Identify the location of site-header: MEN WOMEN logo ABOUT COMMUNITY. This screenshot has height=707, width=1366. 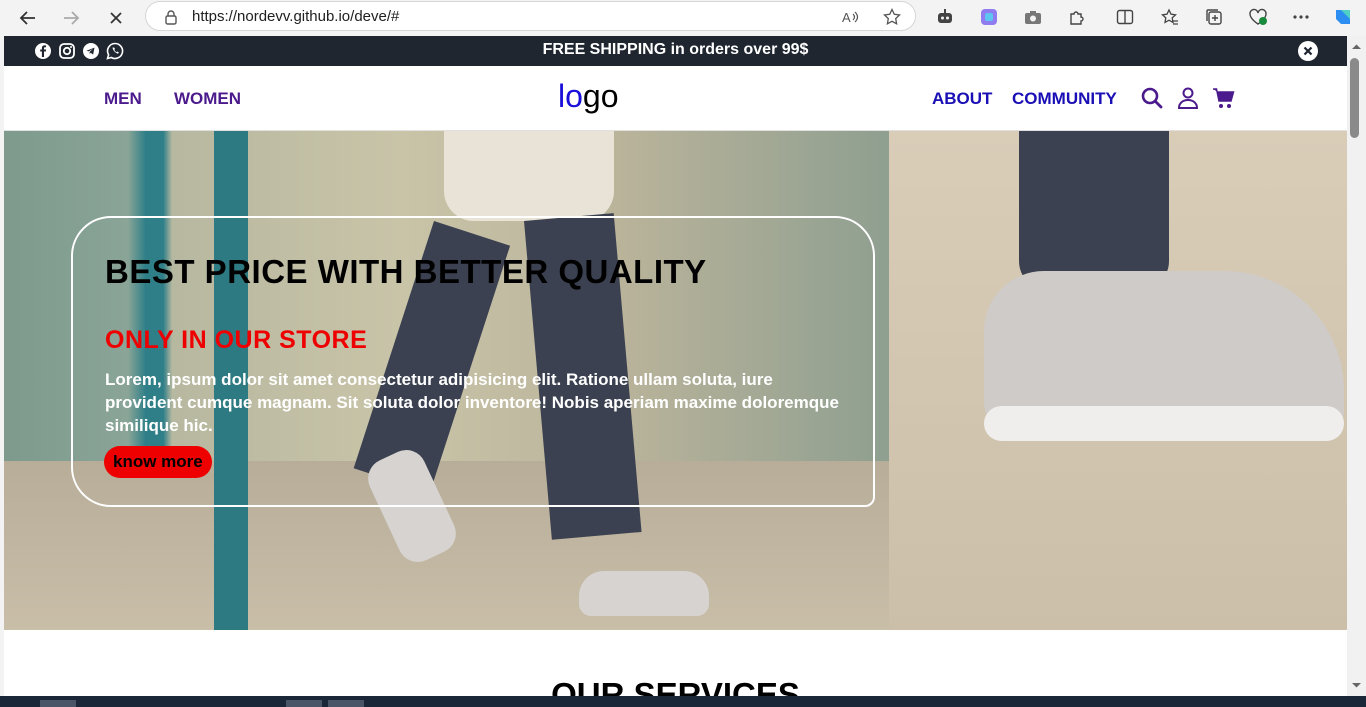
(675, 98).